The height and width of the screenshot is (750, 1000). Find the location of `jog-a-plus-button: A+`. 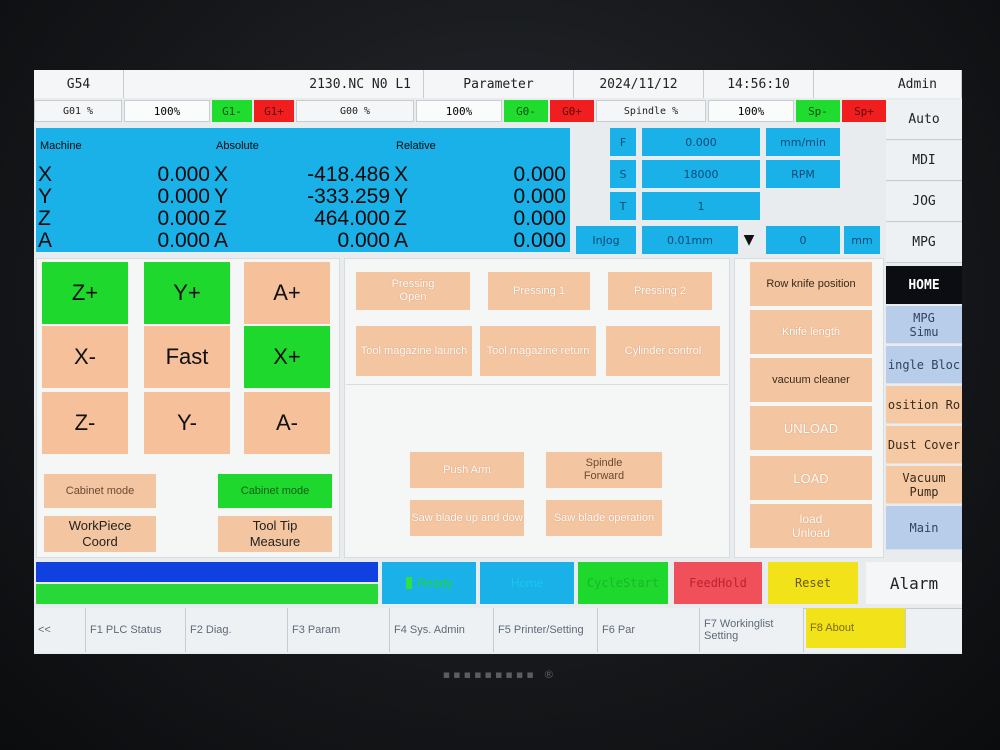

jog-a-plus-button: A+ is located at coordinates (287, 293).